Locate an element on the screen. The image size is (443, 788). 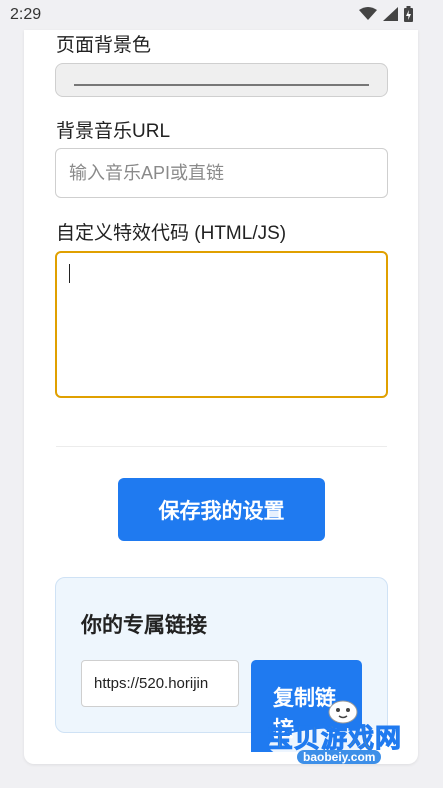
watermark-logo: 宝贝游戏网 baobeiy.com is located at coordinates (343, 733).